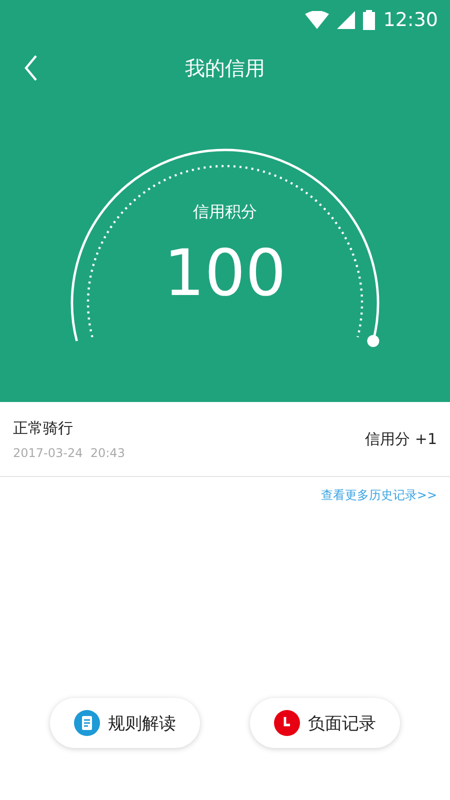 The image size is (450, 800). I want to click on wifi-icon, so click(317, 20).